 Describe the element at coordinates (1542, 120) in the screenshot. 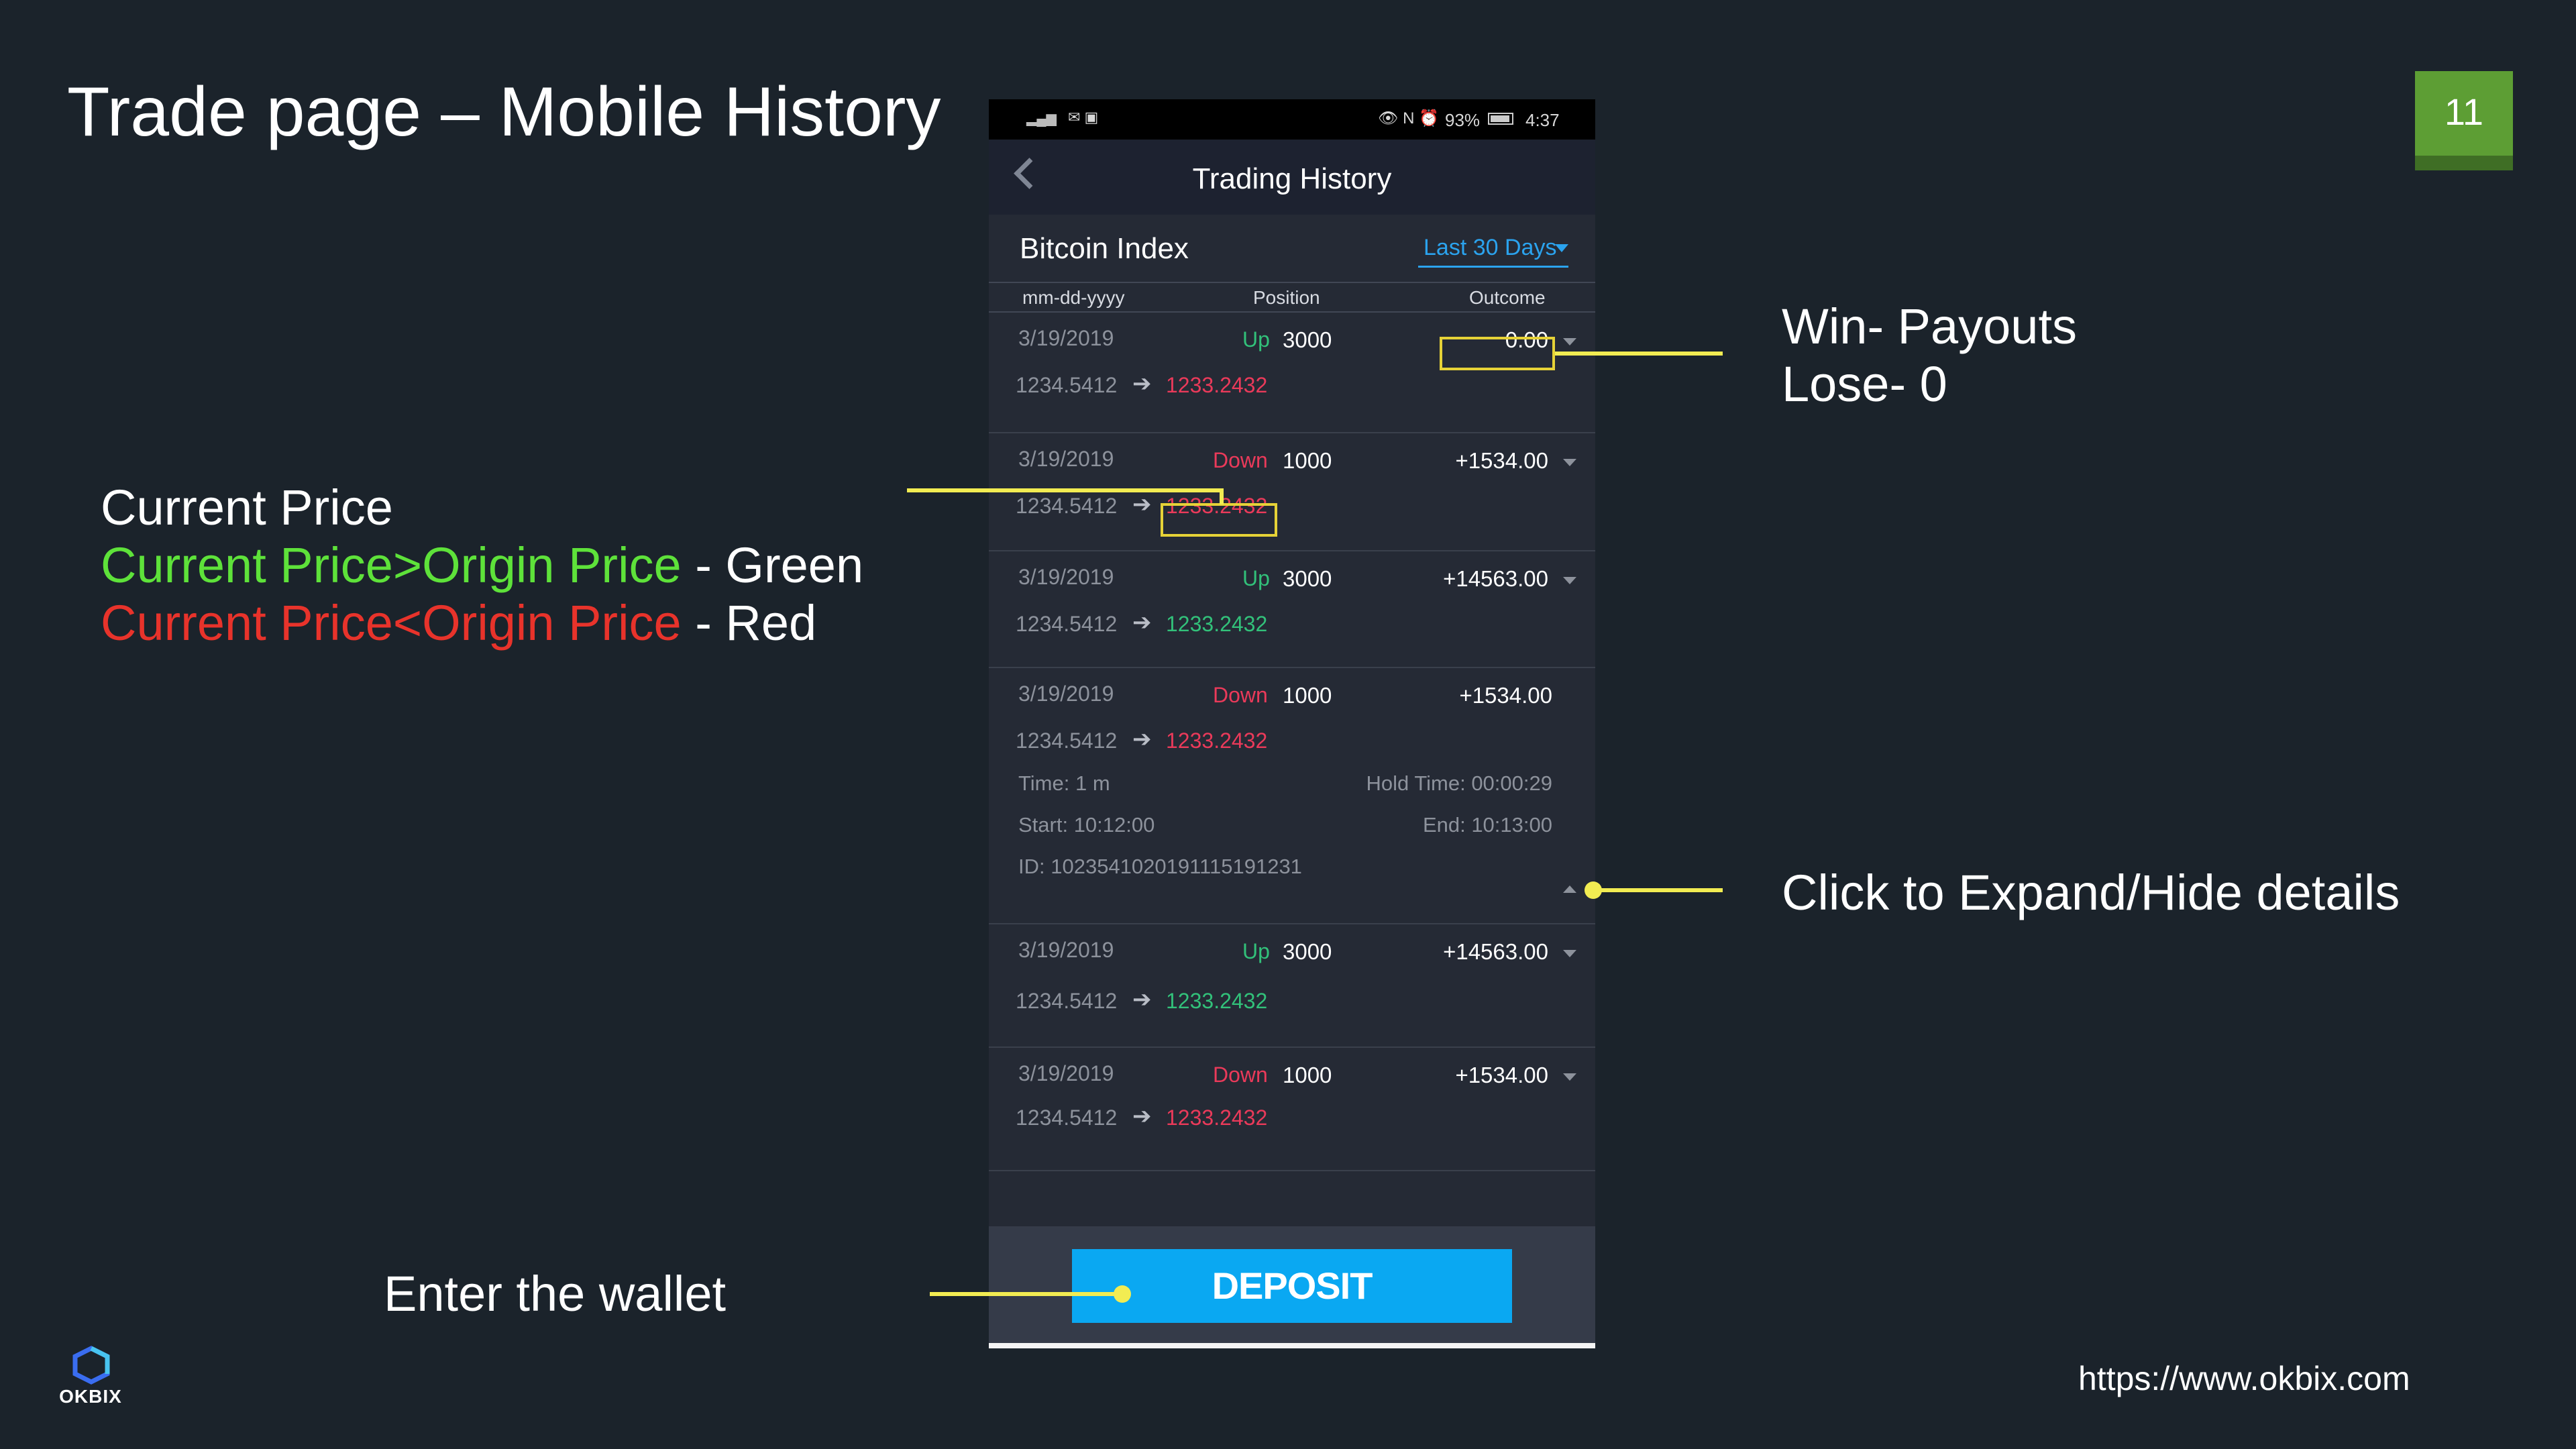

I see `clock-time: 4:37` at that location.